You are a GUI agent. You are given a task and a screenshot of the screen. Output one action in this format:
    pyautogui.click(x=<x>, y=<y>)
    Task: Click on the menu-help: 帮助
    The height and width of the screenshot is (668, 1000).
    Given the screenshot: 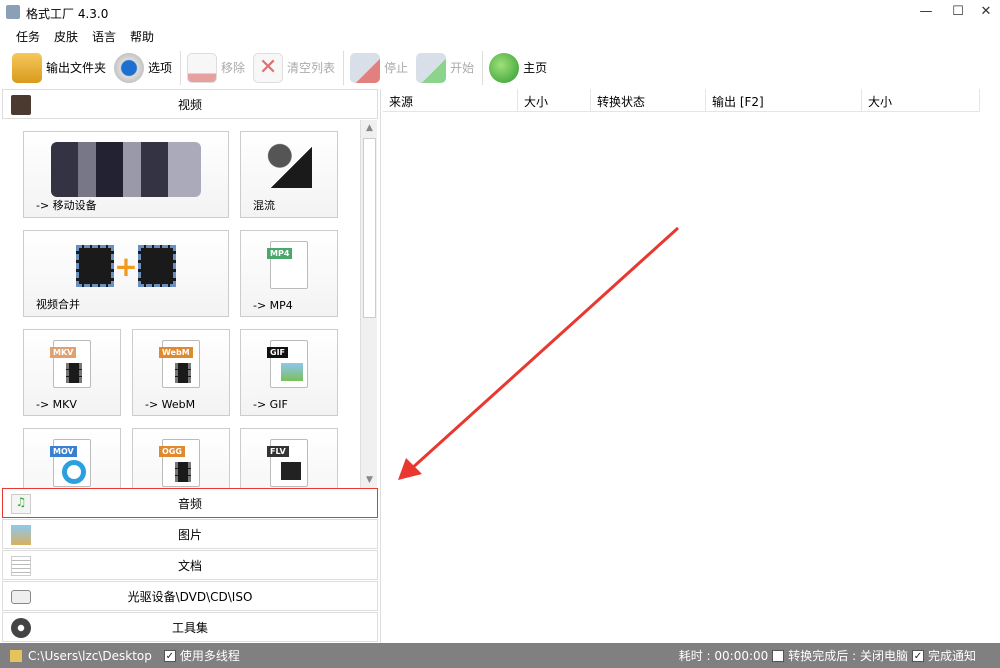 What is the action you would take?
    pyautogui.click(x=142, y=36)
    